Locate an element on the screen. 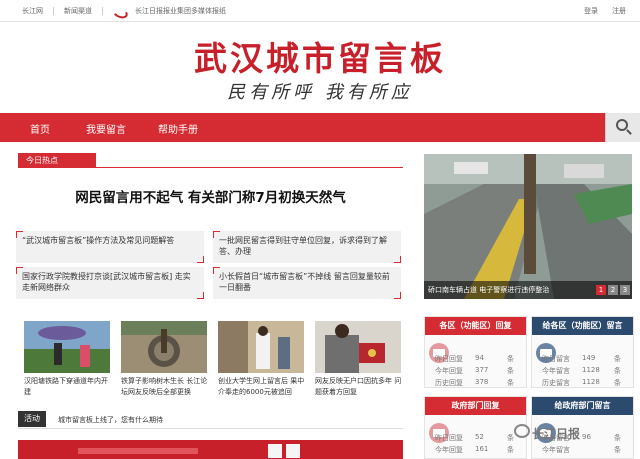 This screenshot has width=640, height=459. stat-row: 历史回复 378 条 is located at coordinates (474, 382).